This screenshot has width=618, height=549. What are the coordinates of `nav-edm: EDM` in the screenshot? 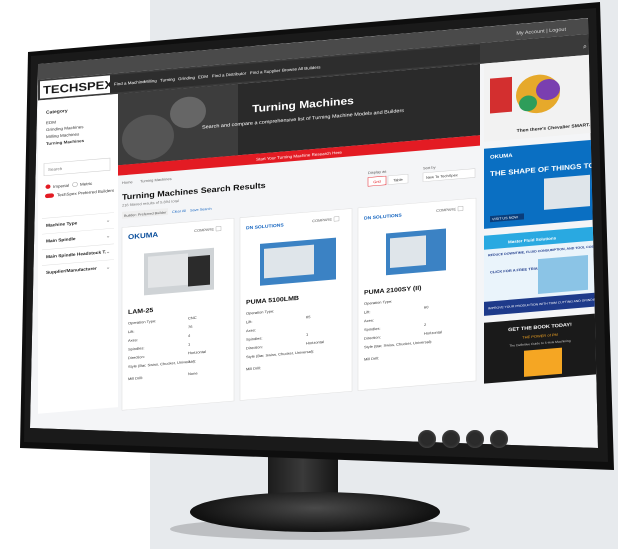 It's located at (203, 77).